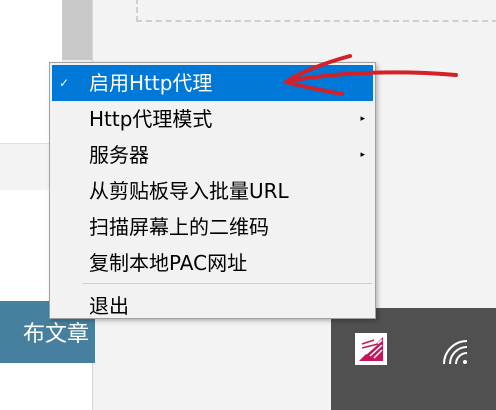  Describe the element at coordinates (227, 283) in the screenshot. I see `menu-separator` at that location.